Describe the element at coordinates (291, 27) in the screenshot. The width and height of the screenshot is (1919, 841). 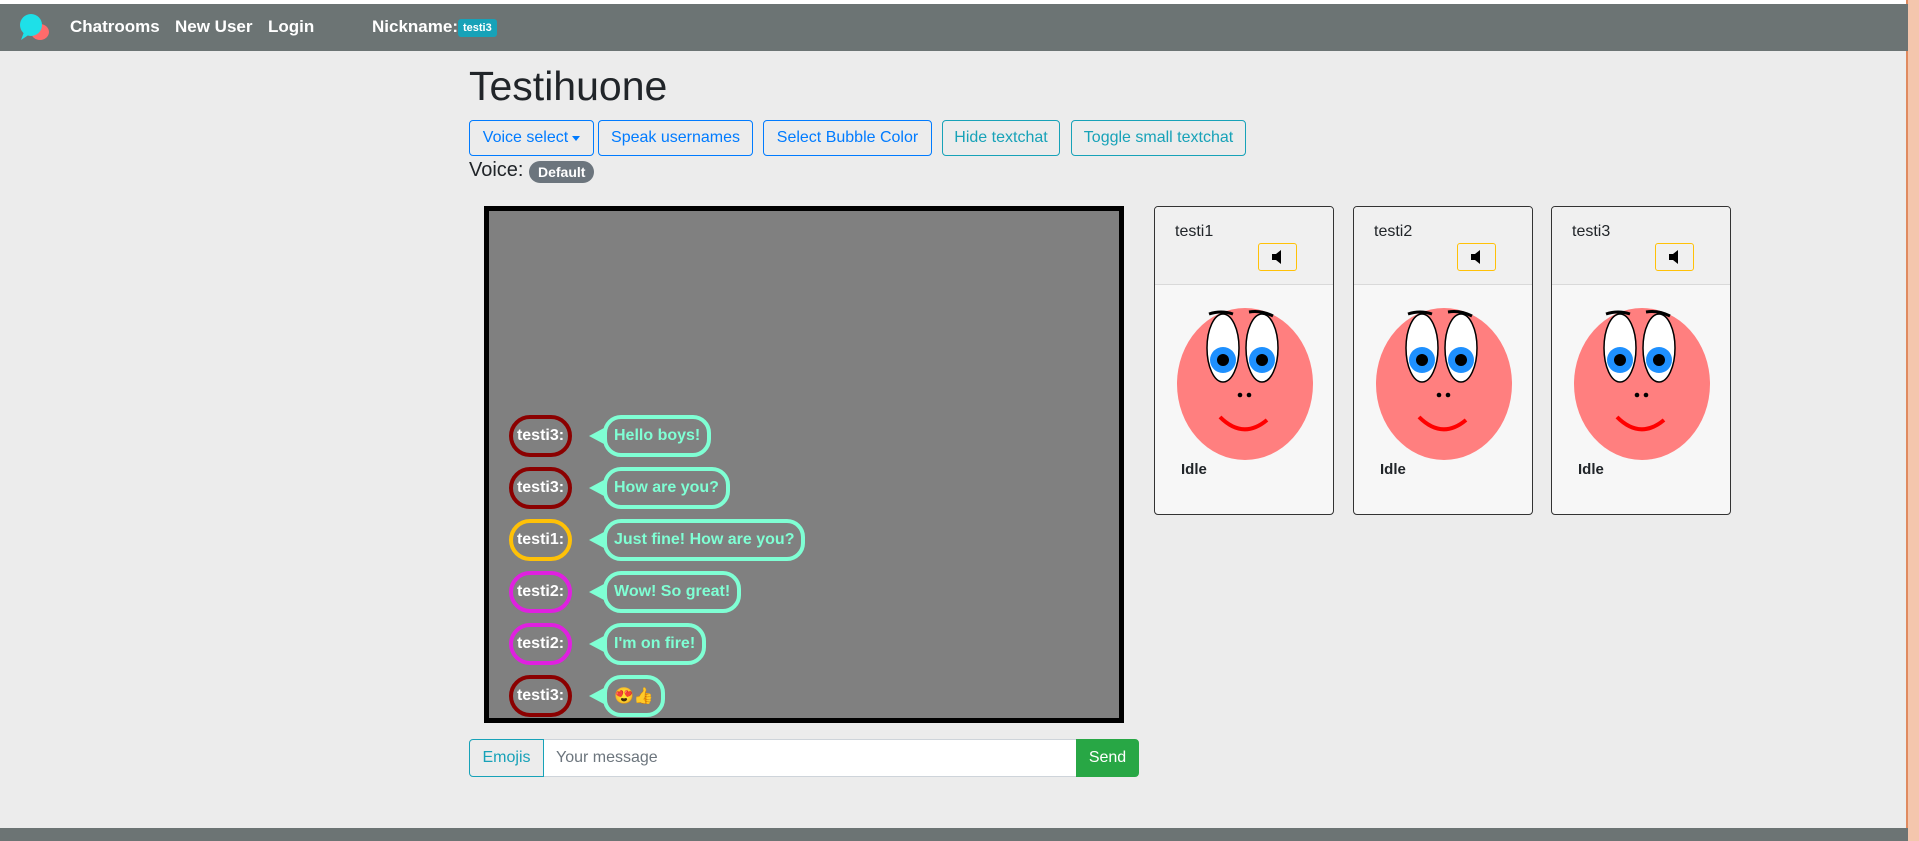
I see `nav-link-login: Login` at that location.